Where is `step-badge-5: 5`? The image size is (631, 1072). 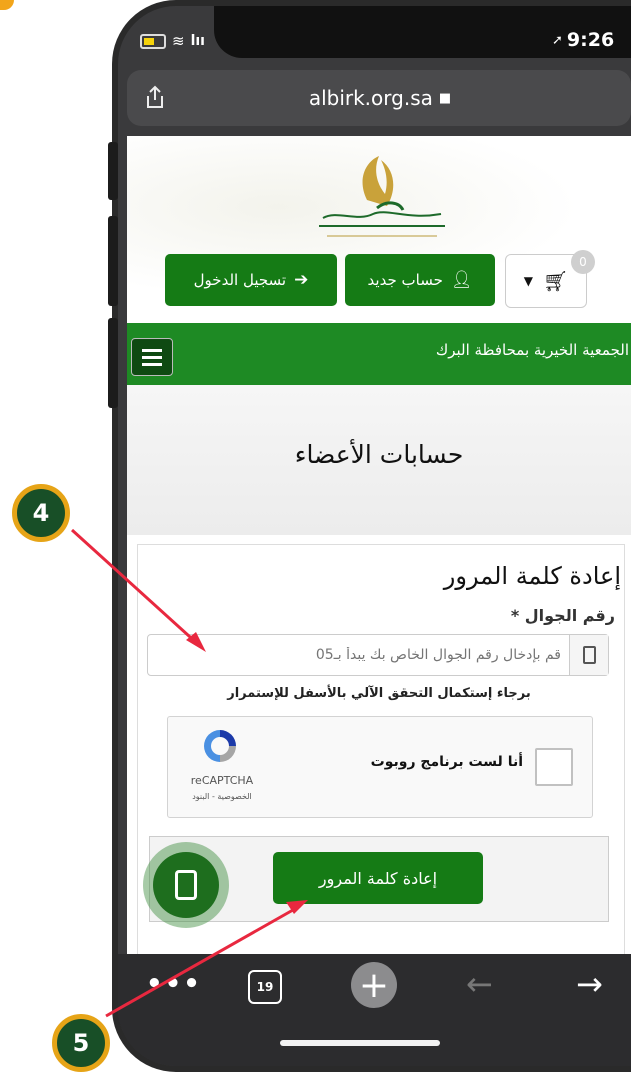
step-badge-5: 5 is located at coordinates (81, 1043).